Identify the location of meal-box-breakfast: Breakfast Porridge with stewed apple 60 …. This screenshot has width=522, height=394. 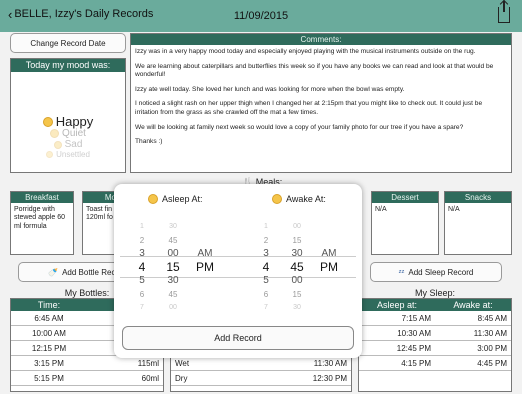
(42, 223).